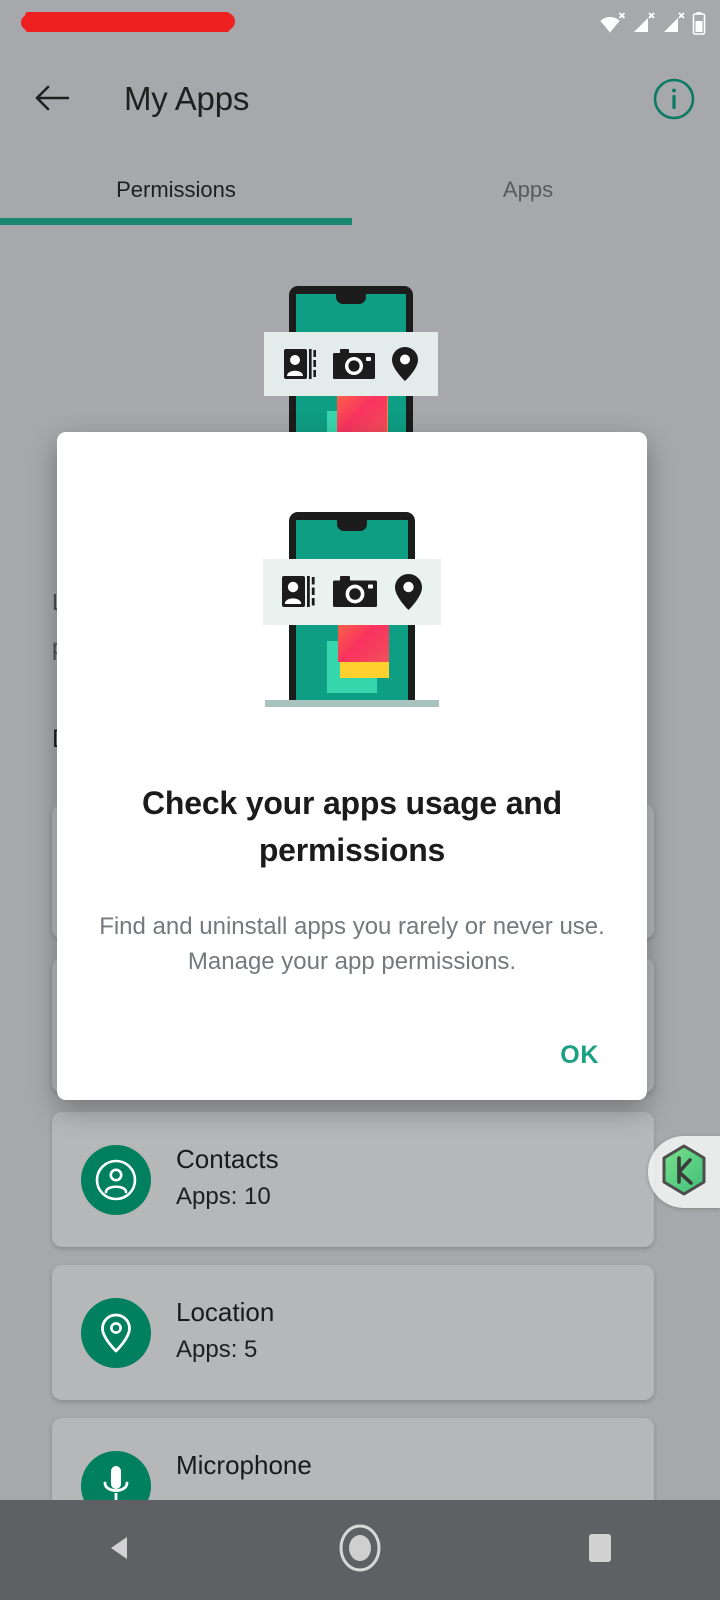 Image resolution: width=720 pixels, height=1600 pixels. What do you see at coordinates (116, 1180) in the screenshot?
I see `contacts-icon` at bounding box center [116, 1180].